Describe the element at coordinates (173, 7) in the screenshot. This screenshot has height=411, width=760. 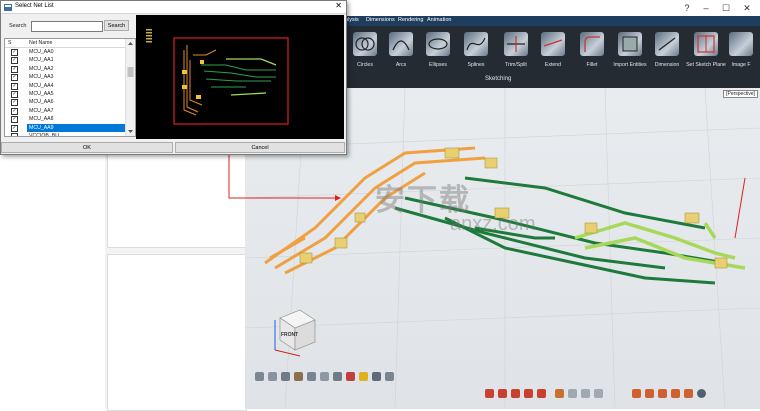
I see `dialog-title-bar: Select Net List ✕` at that location.